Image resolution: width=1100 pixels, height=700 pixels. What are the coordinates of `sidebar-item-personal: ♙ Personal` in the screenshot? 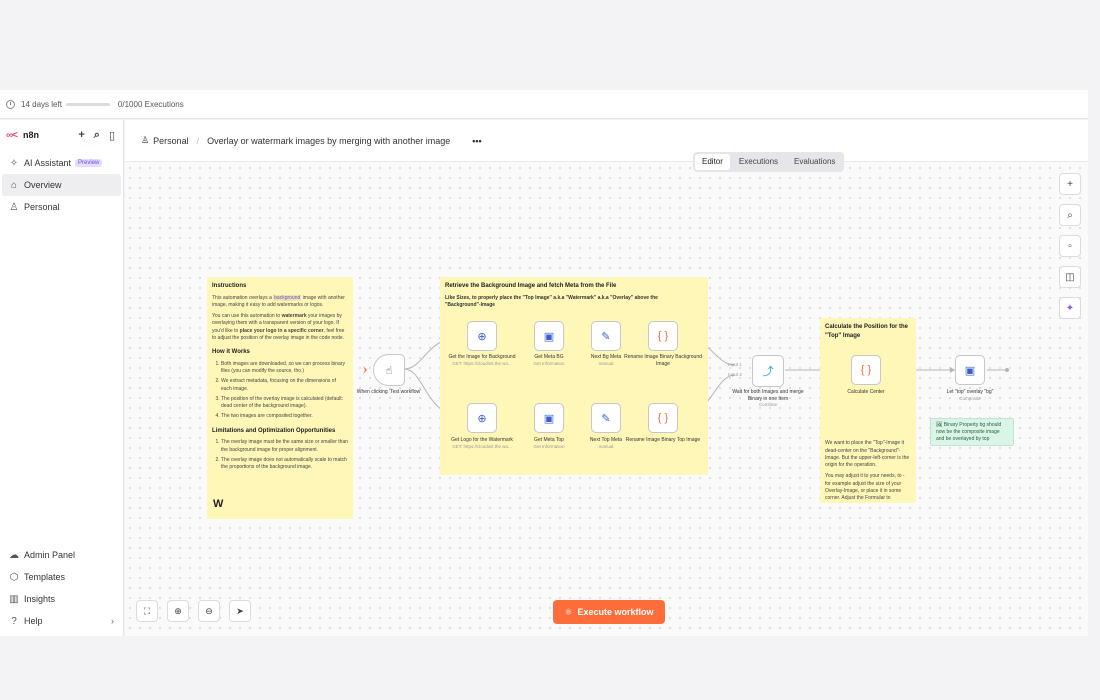 It's located at (61, 207).